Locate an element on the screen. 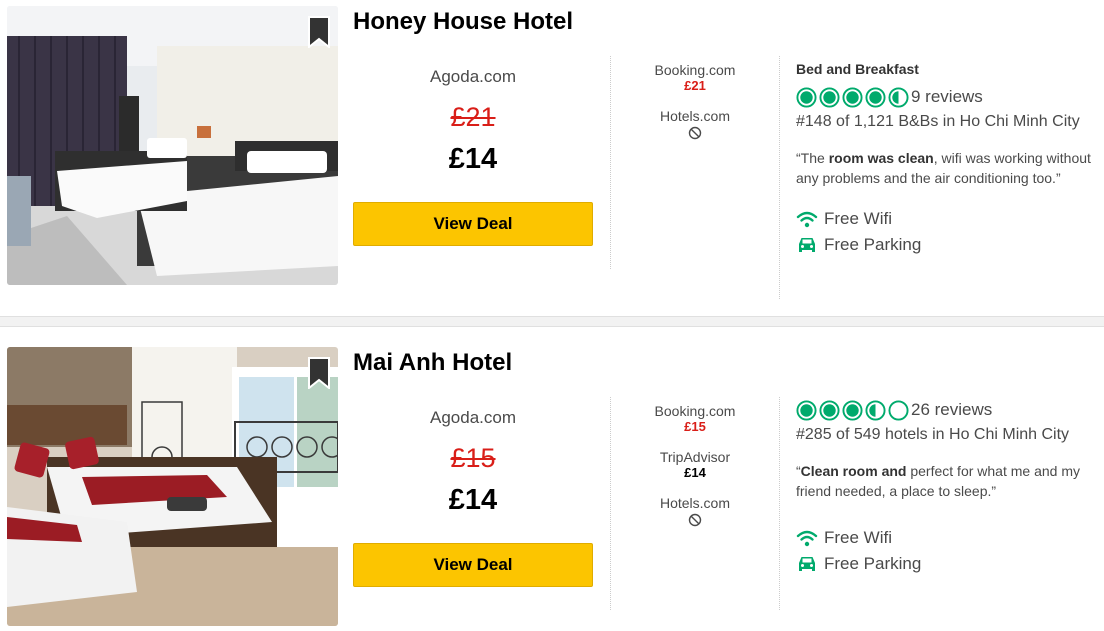  provider-name: TripAdvisor is located at coordinates (695, 457).